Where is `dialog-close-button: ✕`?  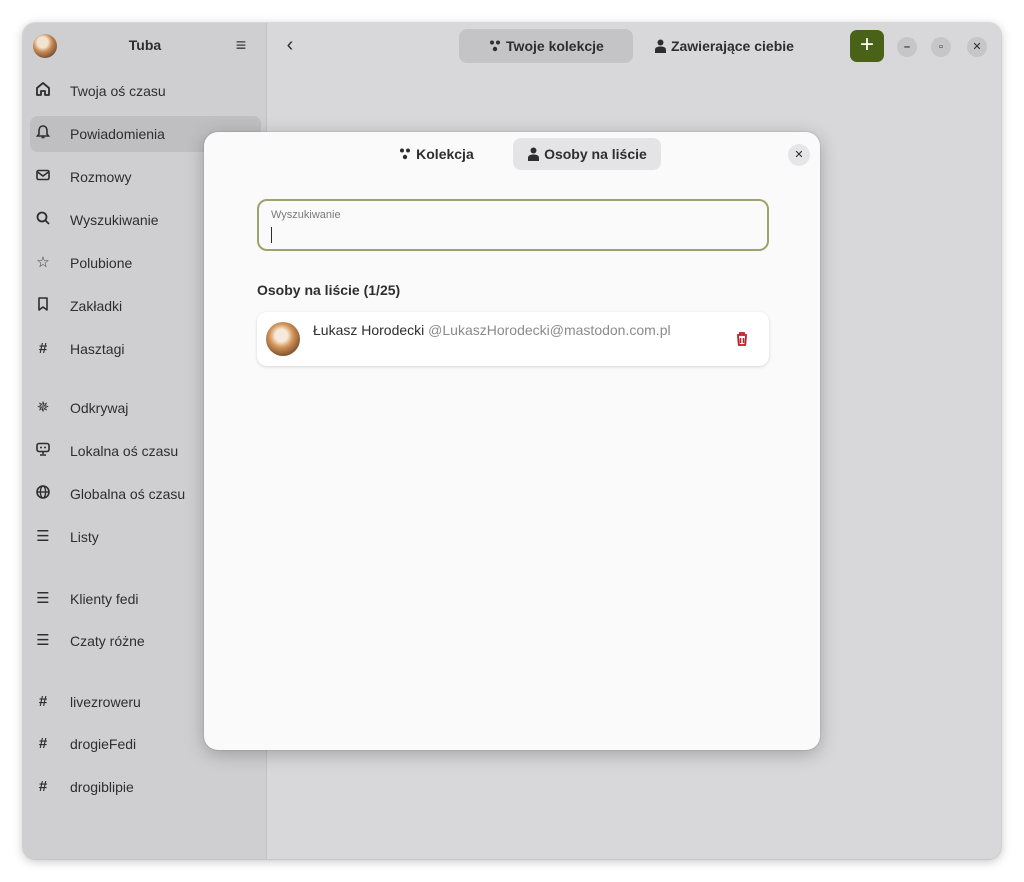
dialog-close-button: ✕ is located at coordinates (799, 155).